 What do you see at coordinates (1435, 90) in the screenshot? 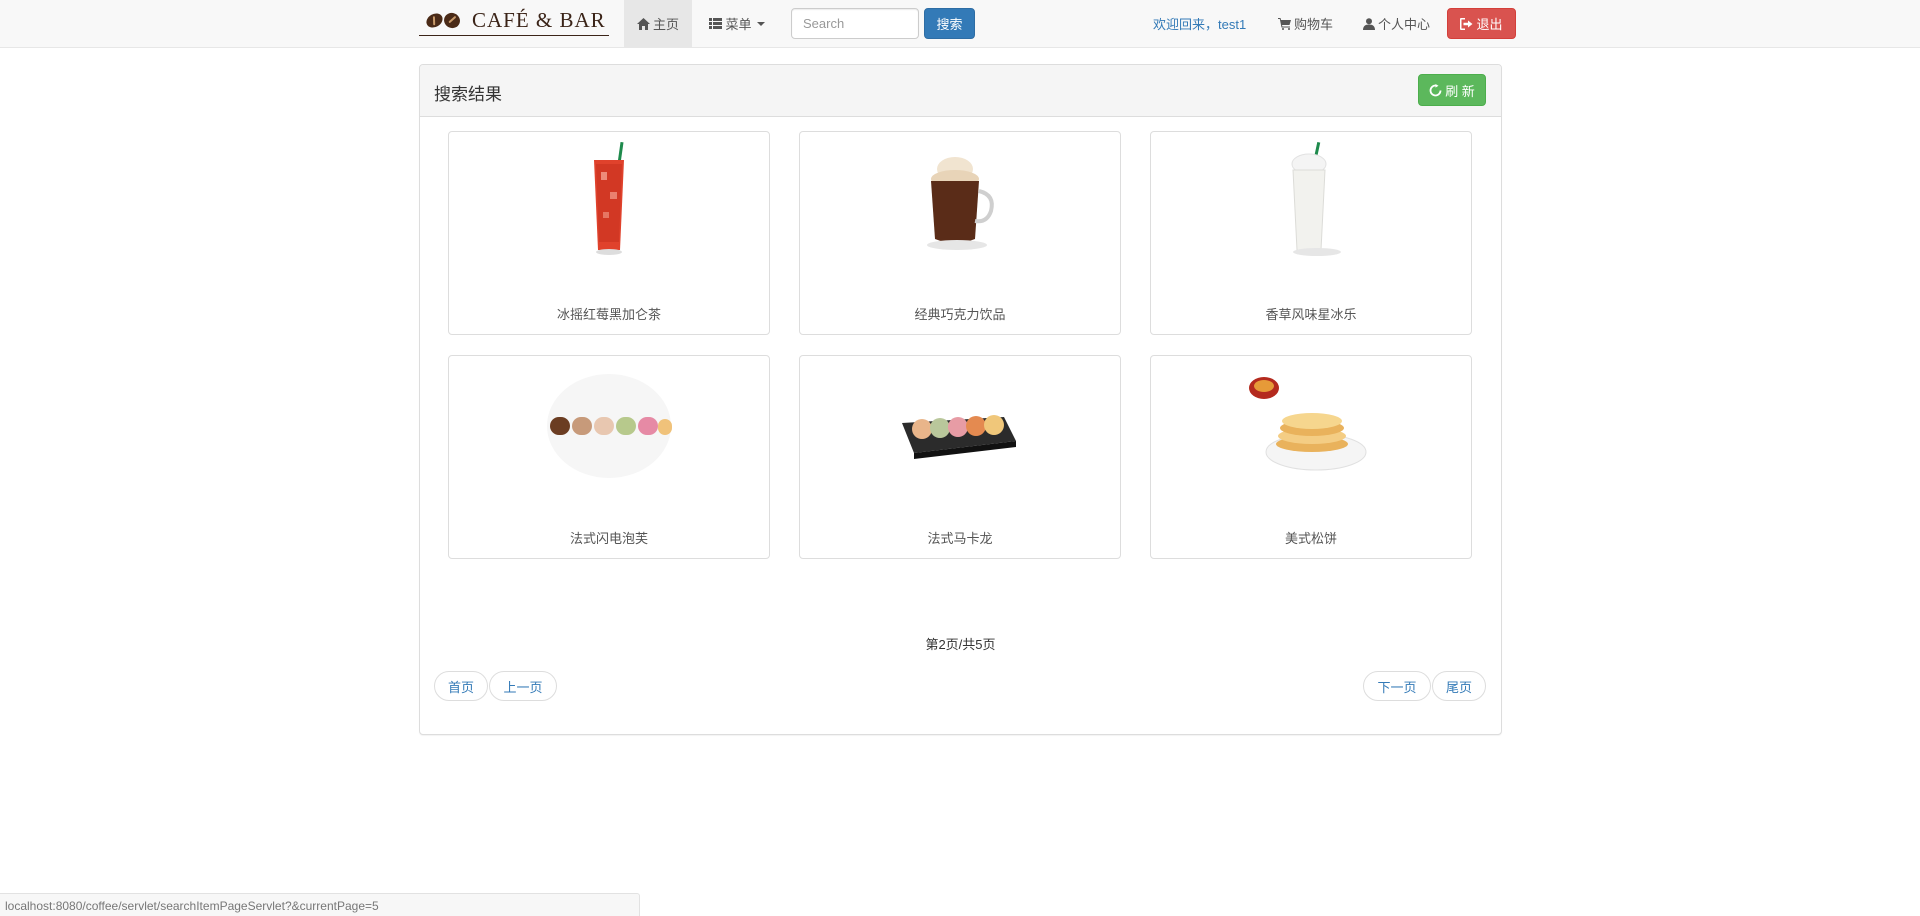
I see `refresh-icon` at bounding box center [1435, 90].